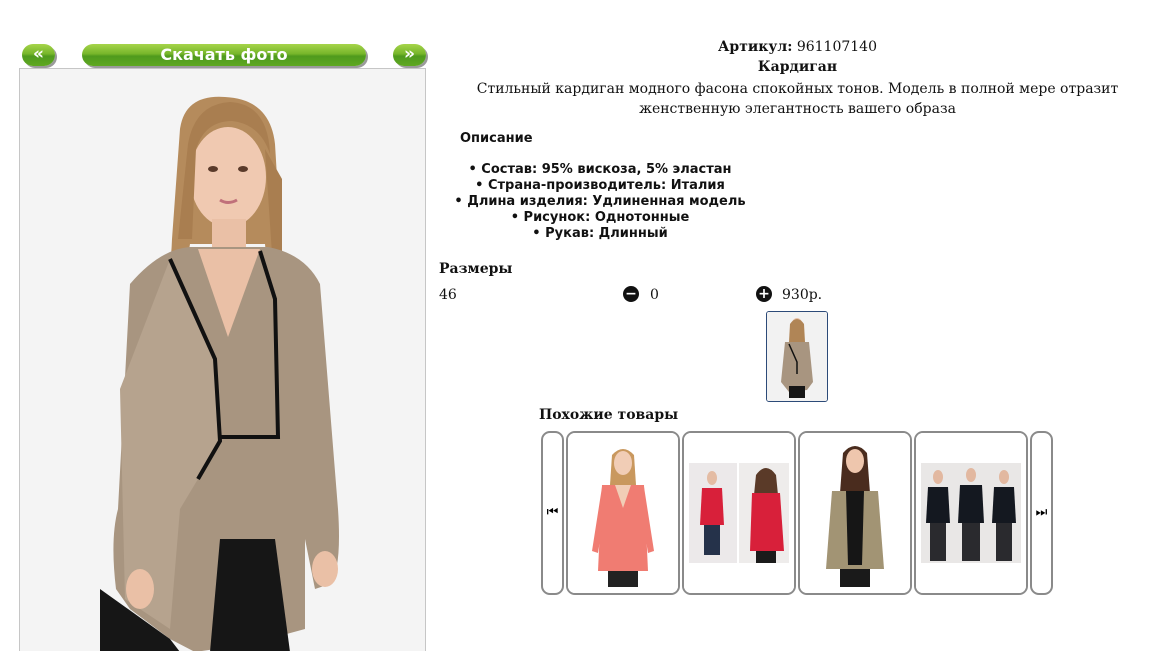 The image size is (1175, 651). What do you see at coordinates (654, 295) in the screenshot?
I see `quantity-value: 0` at bounding box center [654, 295].